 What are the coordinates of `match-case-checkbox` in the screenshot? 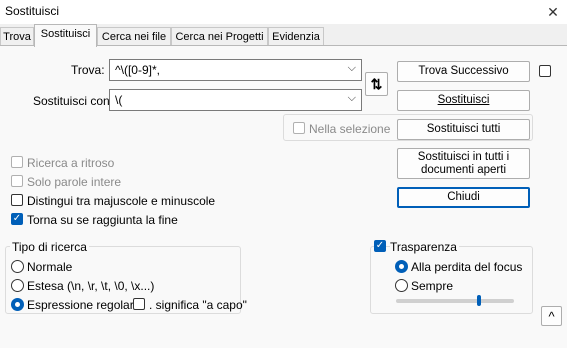 It's located at (17, 200).